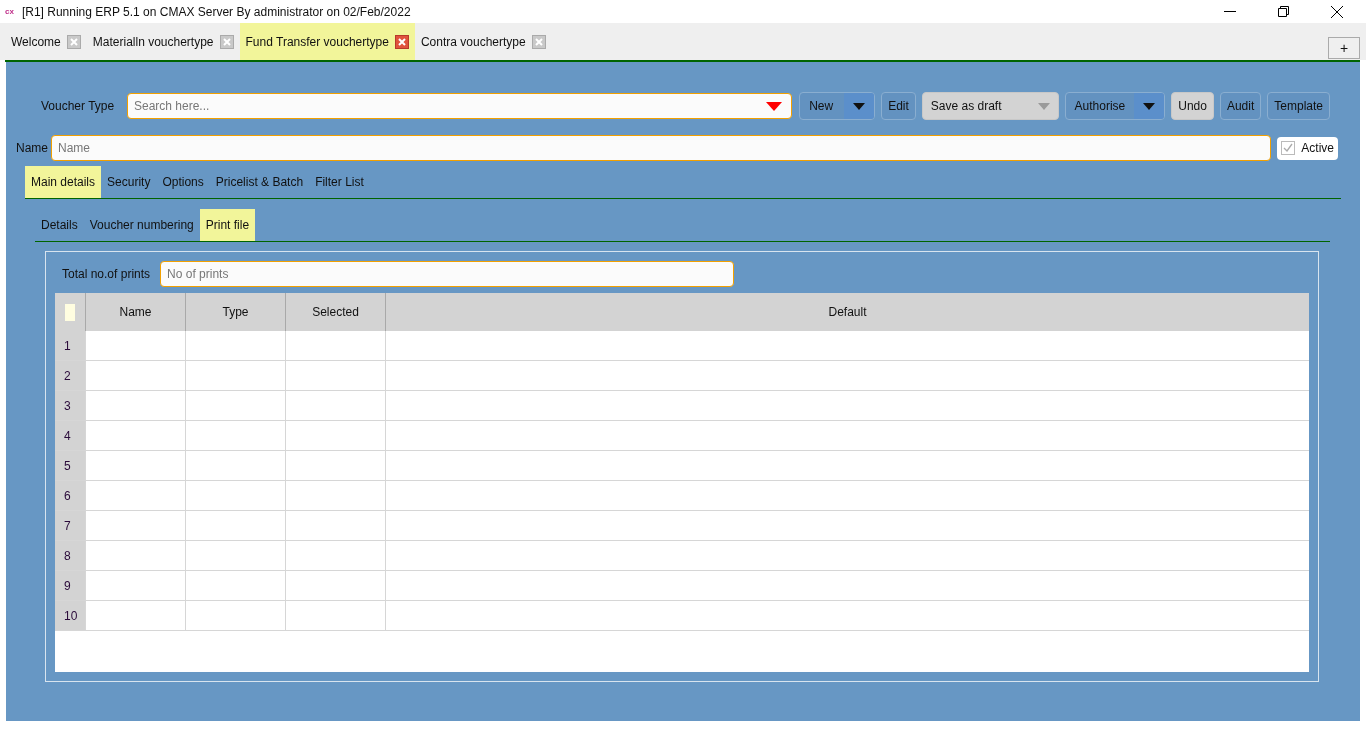 The height and width of the screenshot is (729, 1366). Describe the element at coordinates (1344, 48) in the screenshot. I see `add-tab-button: +` at that location.